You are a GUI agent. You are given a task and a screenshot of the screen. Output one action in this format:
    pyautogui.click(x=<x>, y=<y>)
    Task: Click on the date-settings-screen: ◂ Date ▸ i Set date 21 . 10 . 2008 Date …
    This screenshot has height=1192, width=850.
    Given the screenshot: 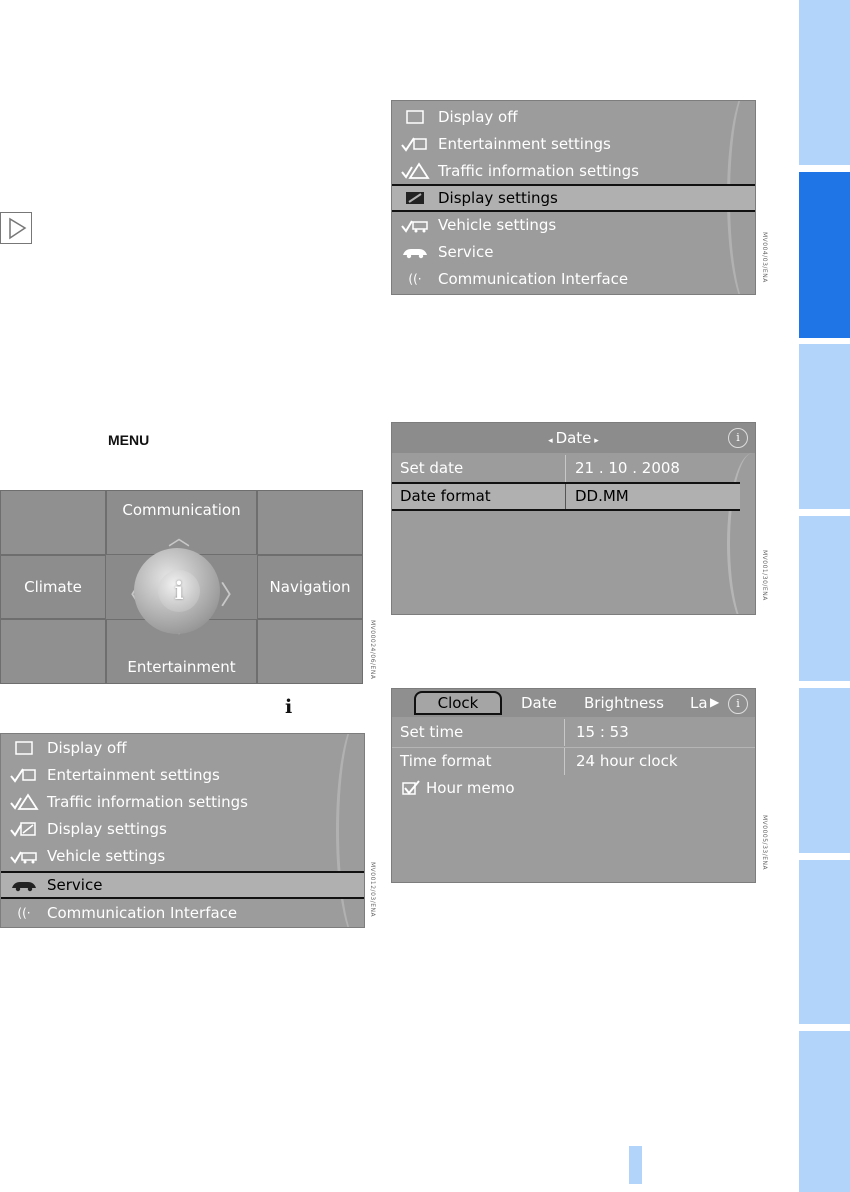 What is the action you would take?
    pyautogui.click(x=573, y=518)
    